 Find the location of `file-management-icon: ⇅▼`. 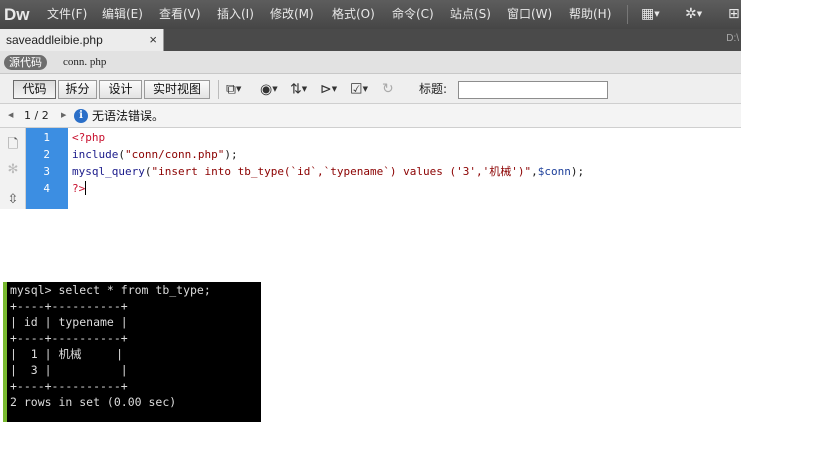

file-management-icon: ⇅▼ is located at coordinates (298, 89).